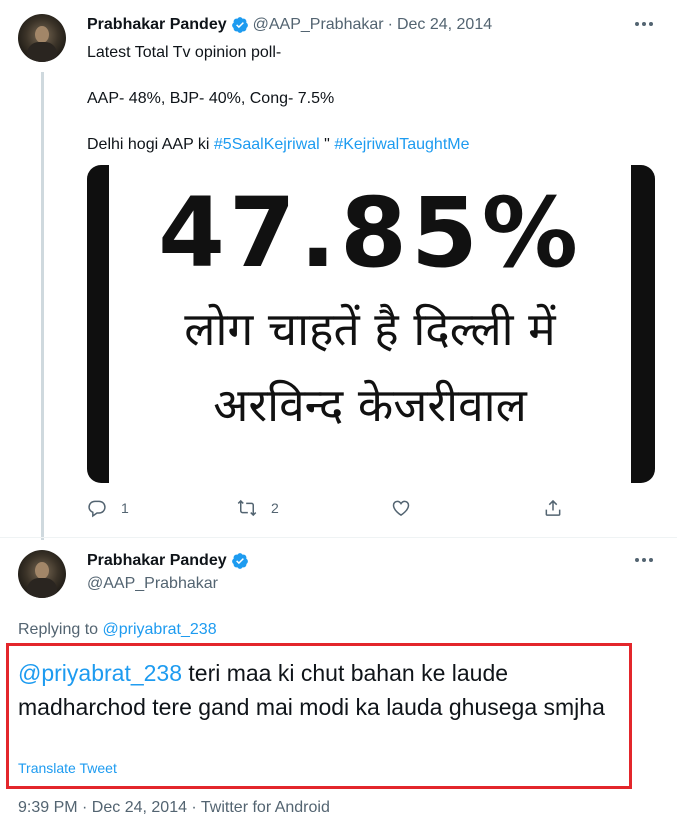 The width and height of the screenshot is (677, 837). What do you see at coordinates (338, 537) in the screenshot?
I see `divider` at bounding box center [338, 537].